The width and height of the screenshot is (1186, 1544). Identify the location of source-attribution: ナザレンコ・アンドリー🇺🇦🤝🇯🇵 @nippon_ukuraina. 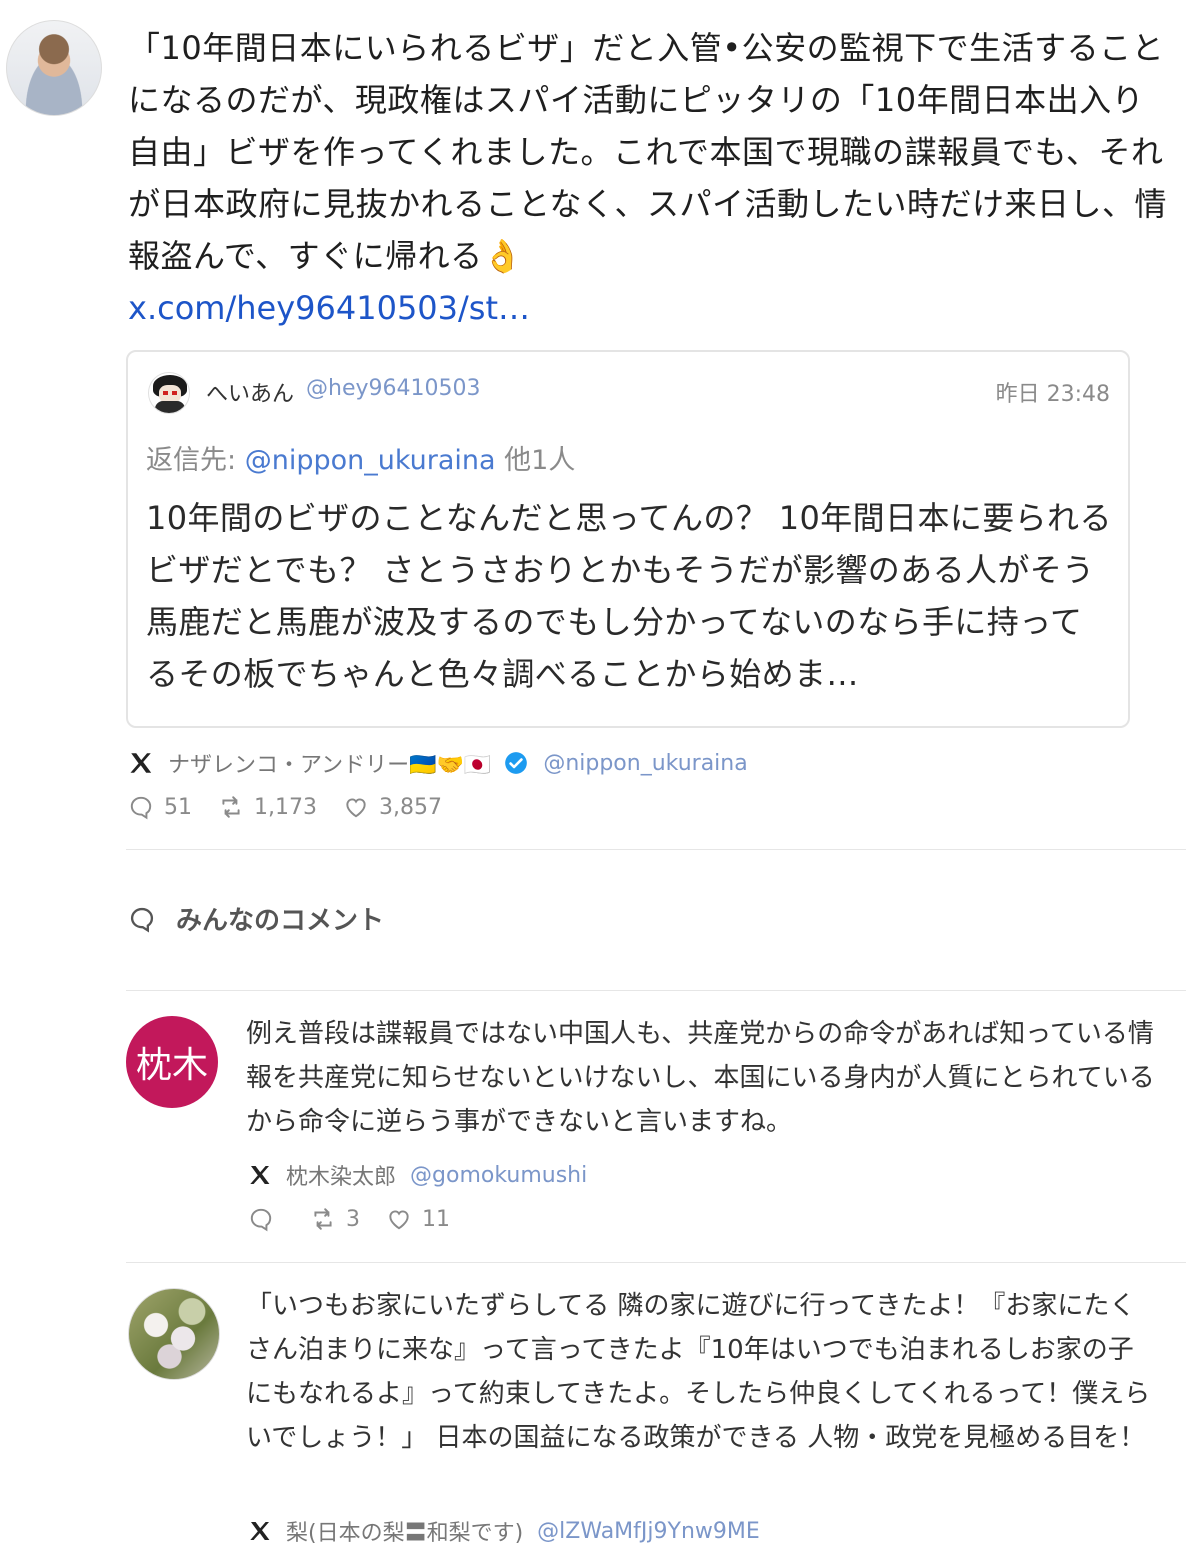
(438, 763).